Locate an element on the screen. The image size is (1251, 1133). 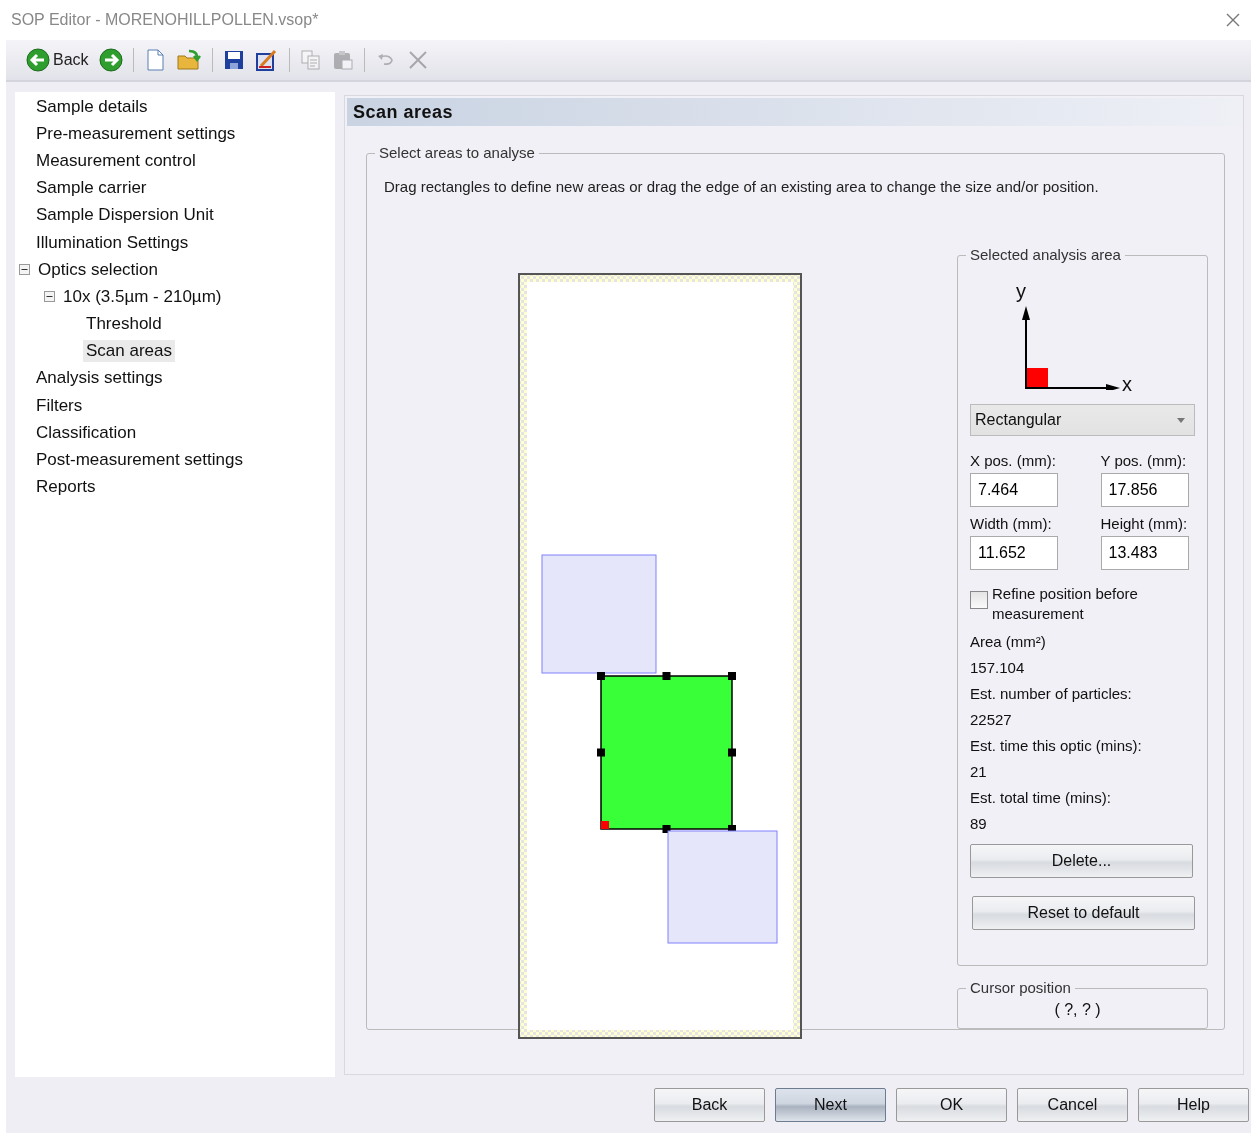
tree-item: Optics selection is located at coordinates (98, 269).